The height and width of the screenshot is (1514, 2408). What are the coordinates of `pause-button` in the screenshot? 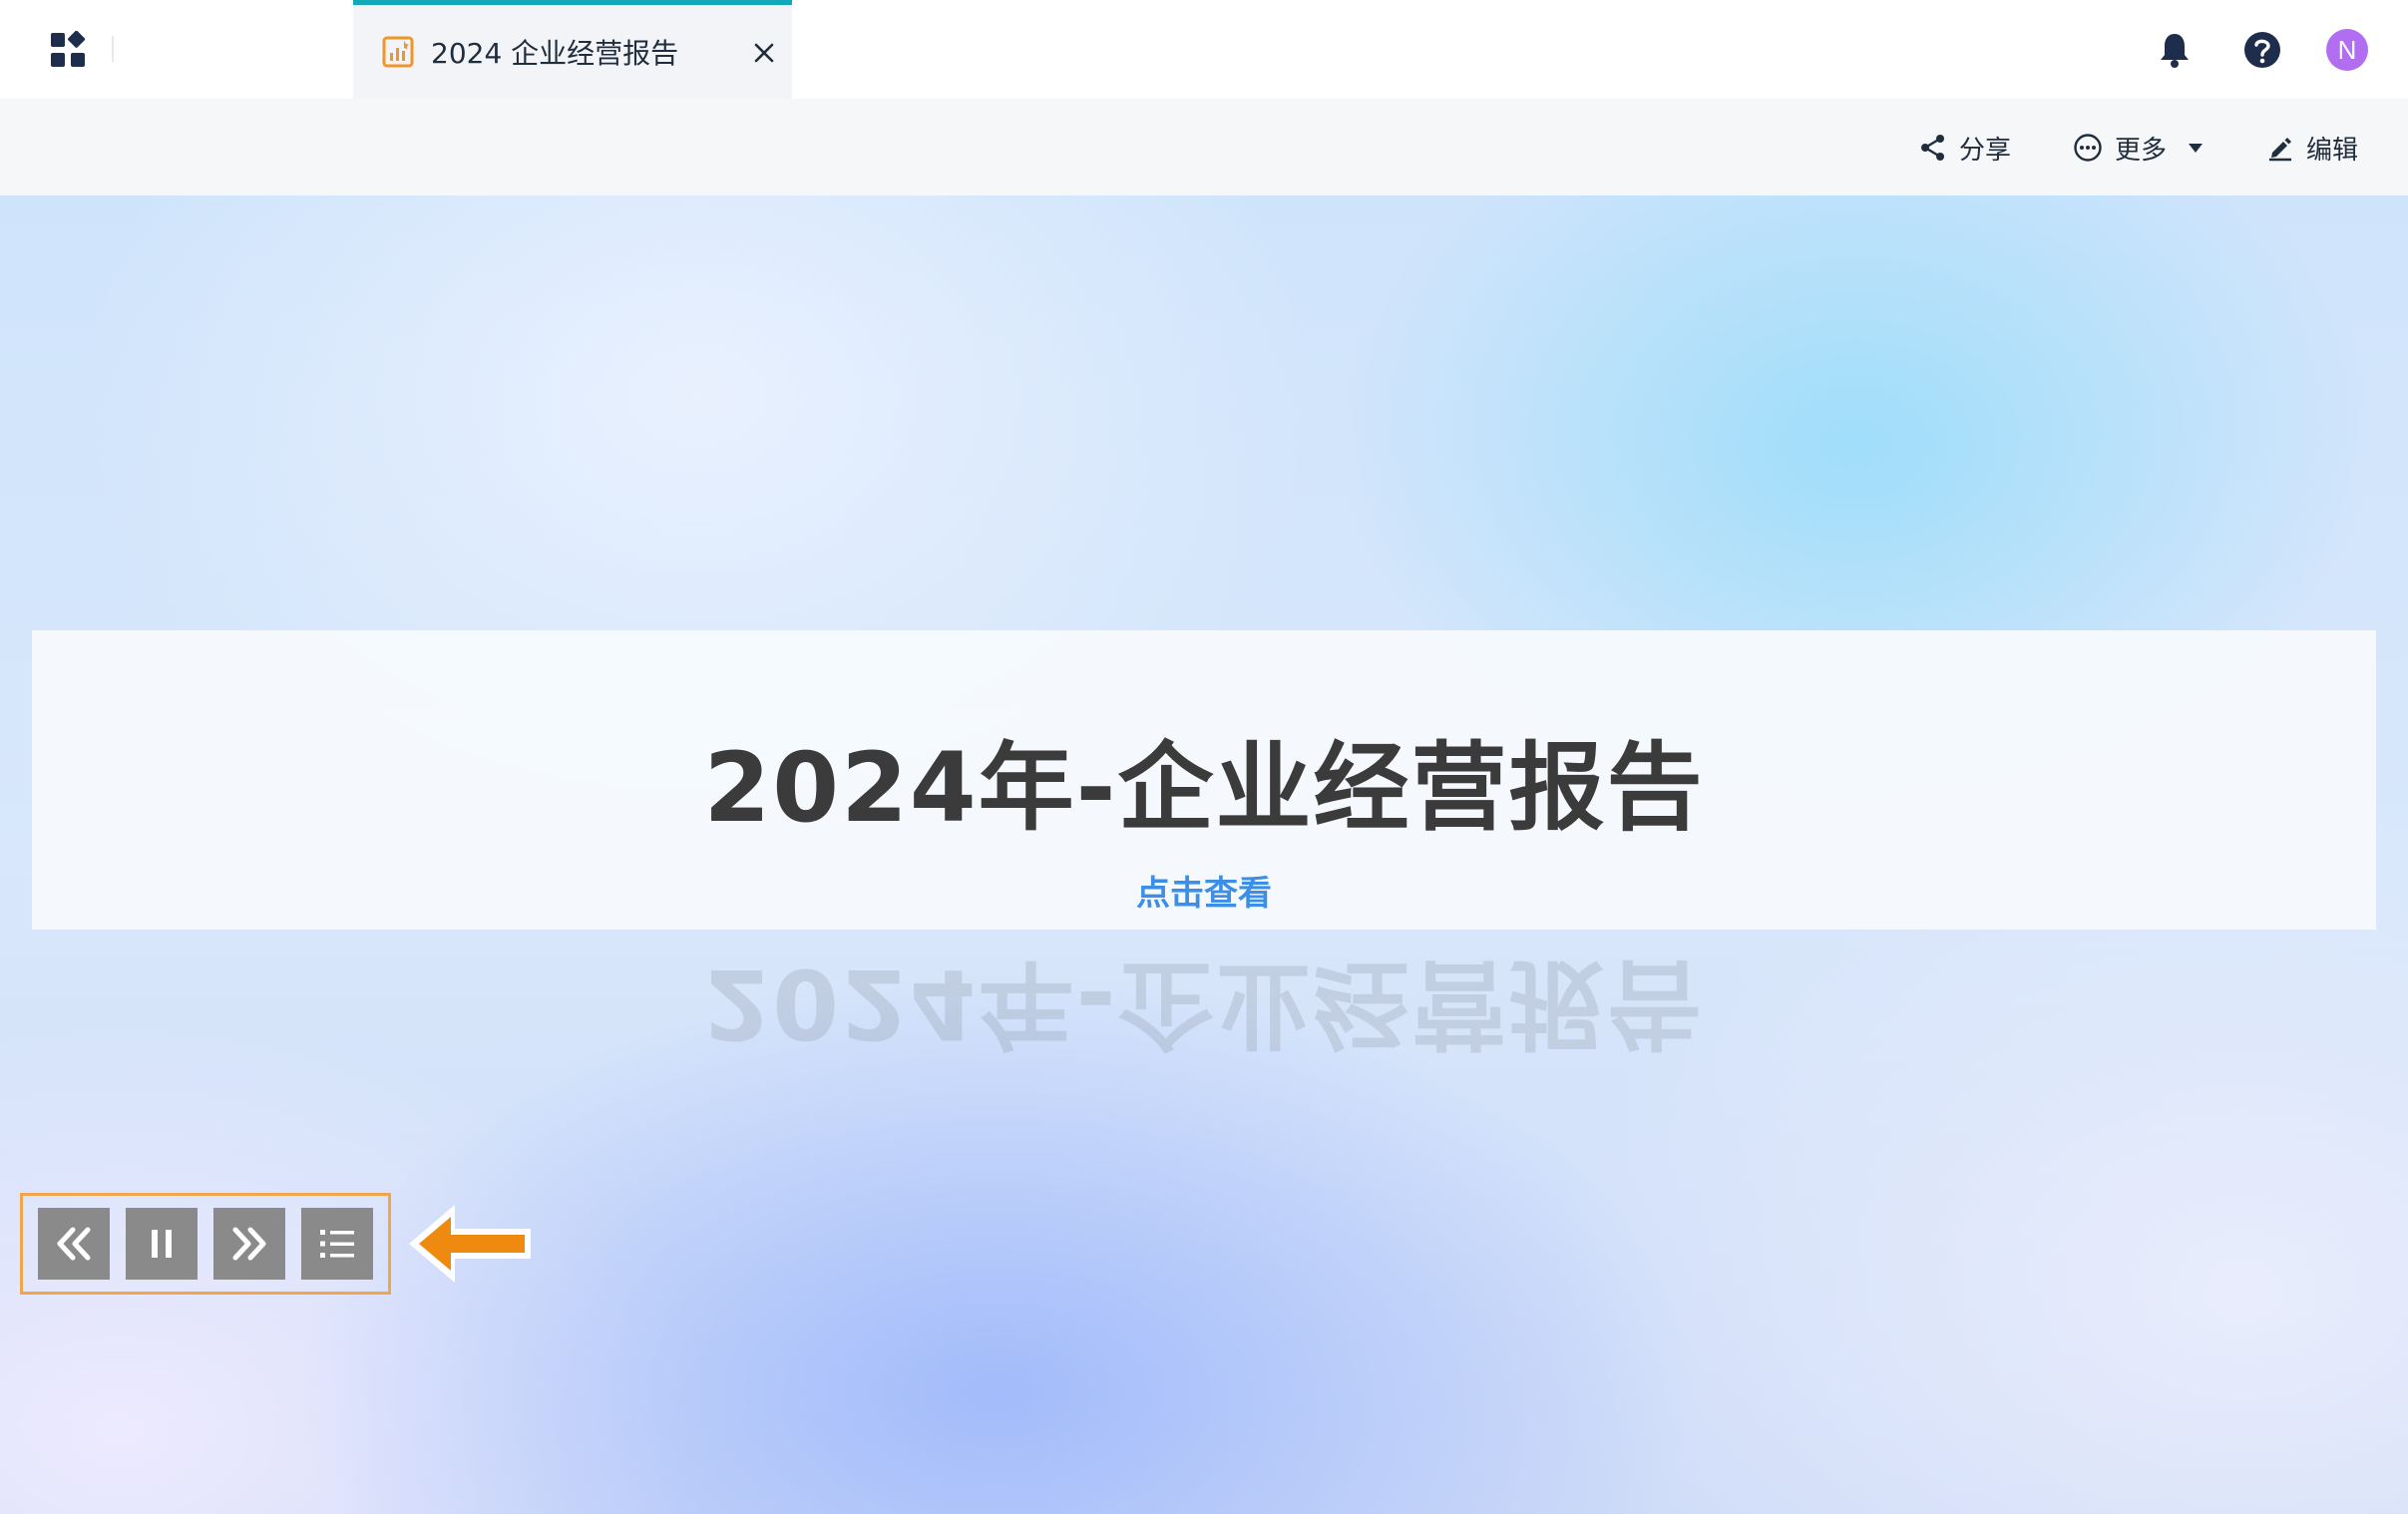 It's located at (162, 1244).